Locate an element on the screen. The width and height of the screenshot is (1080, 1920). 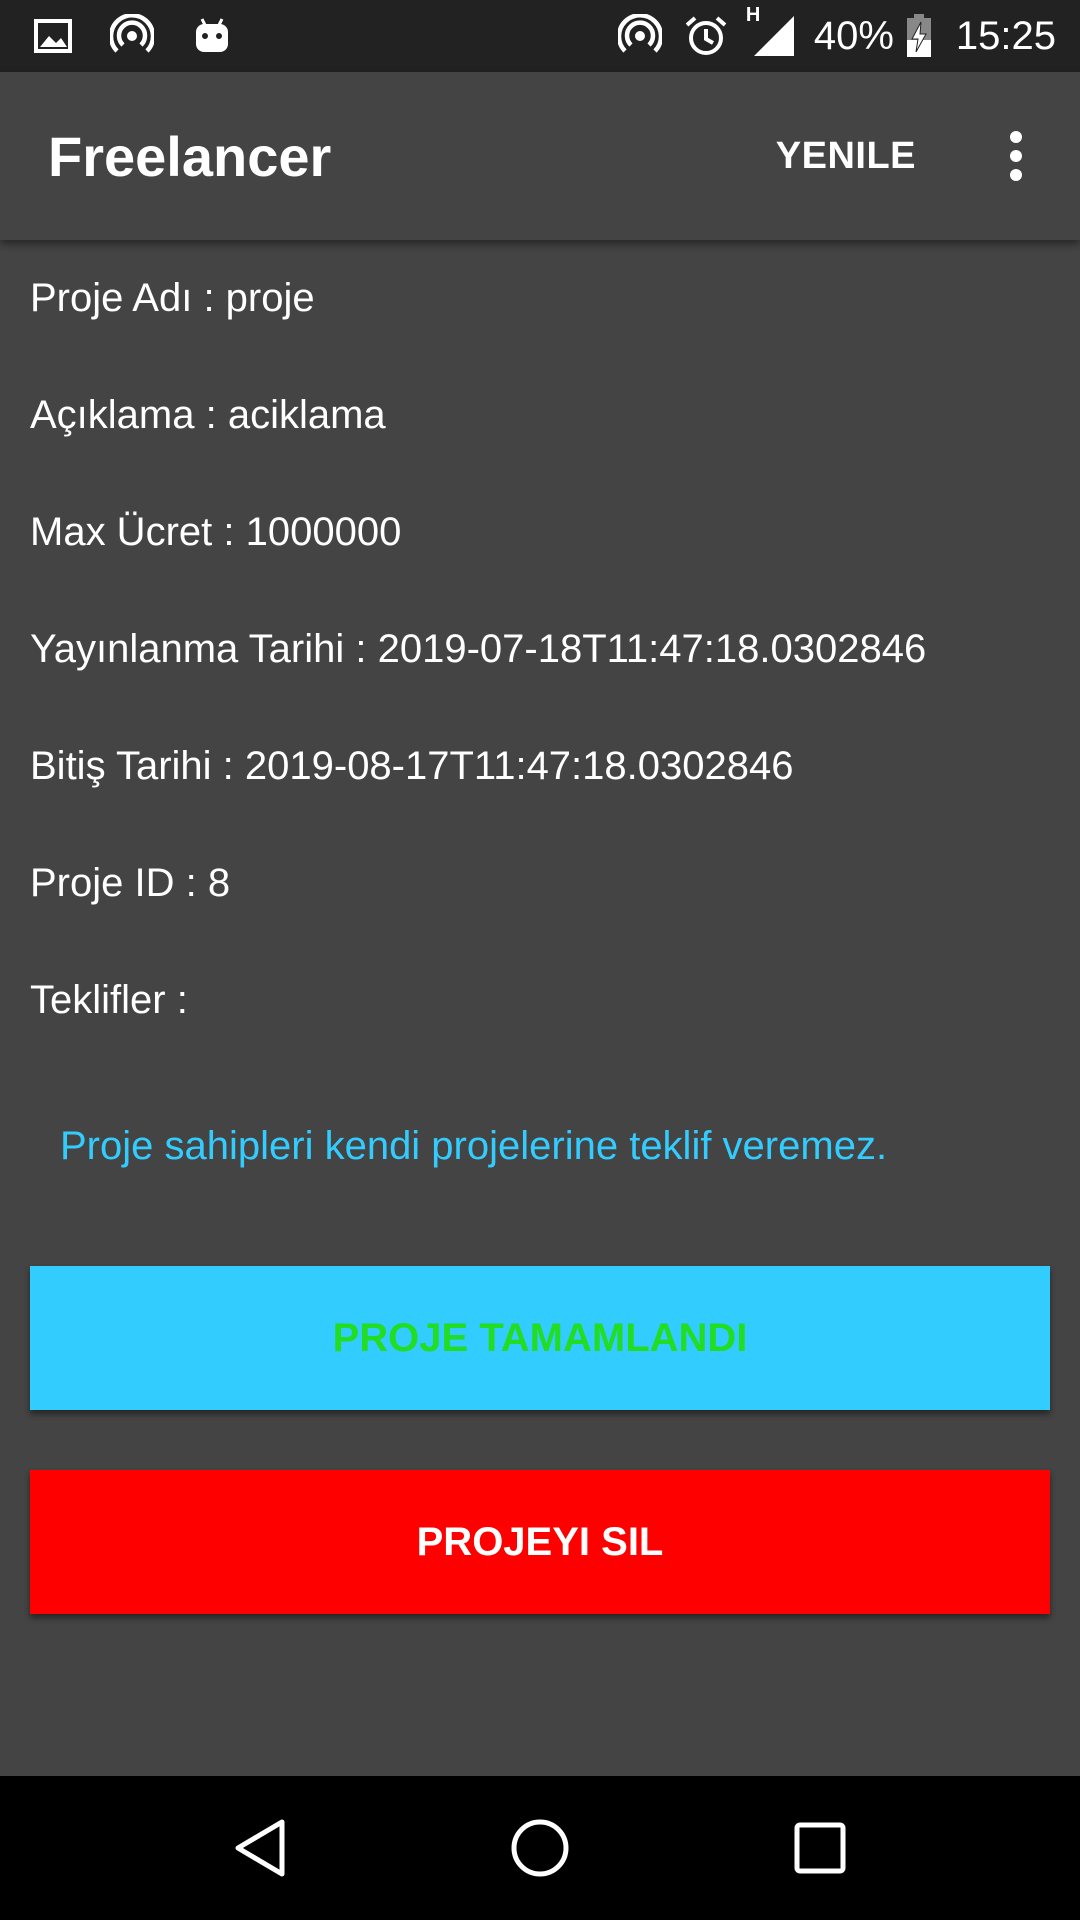
back-icon is located at coordinates (260, 1848).